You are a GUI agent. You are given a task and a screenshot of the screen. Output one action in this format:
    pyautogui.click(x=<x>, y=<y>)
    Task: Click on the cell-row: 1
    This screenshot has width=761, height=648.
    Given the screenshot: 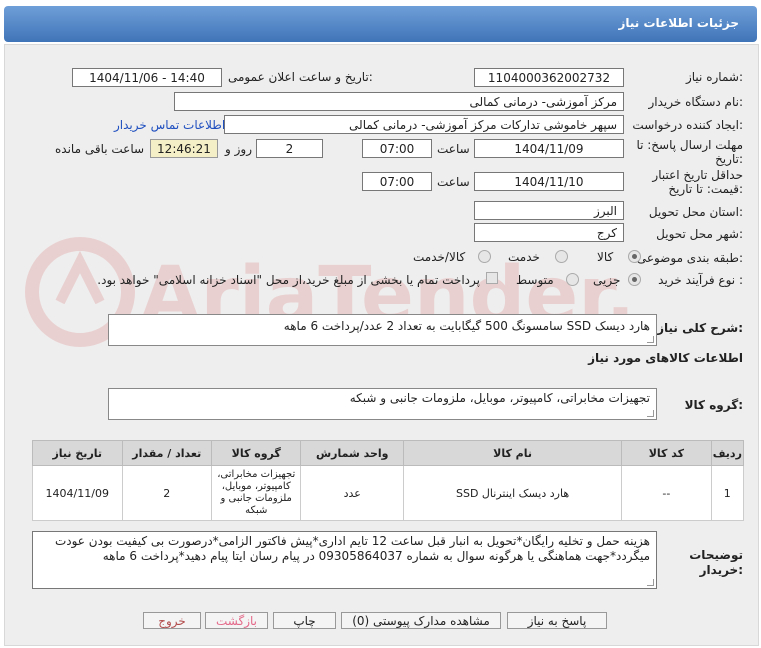 What is the action you would take?
    pyautogui.click(x=727, y=493)
    